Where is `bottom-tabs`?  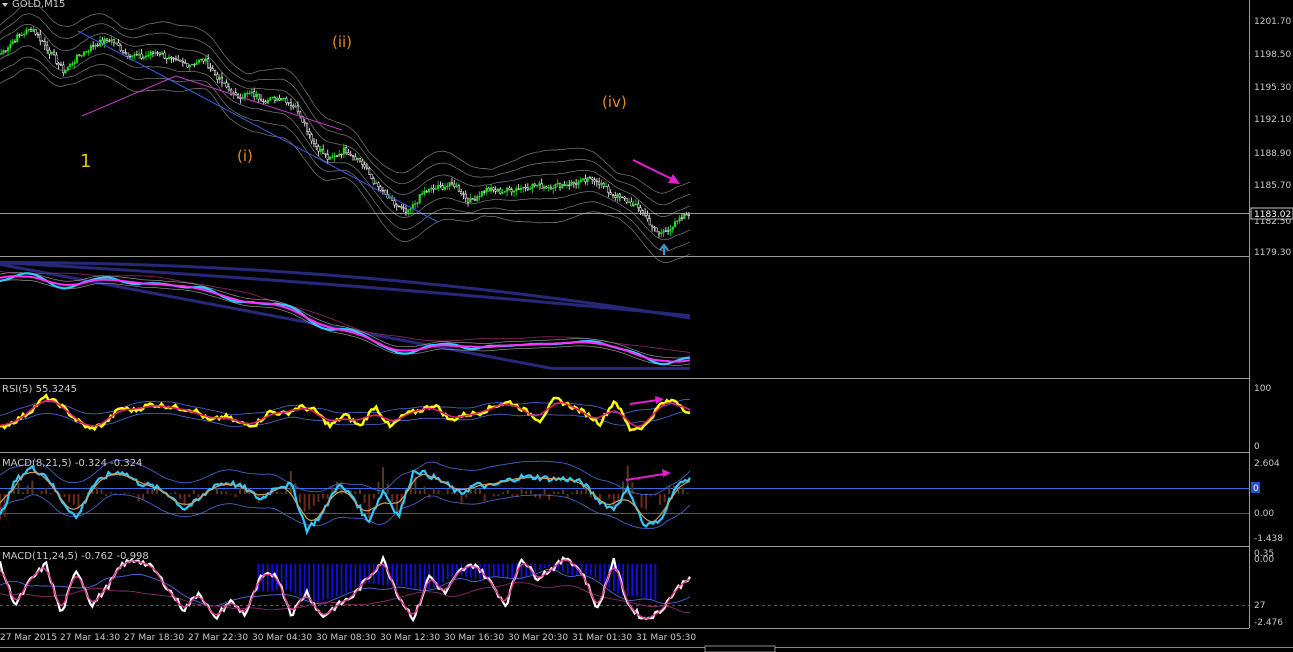 bottom-tabs is located at coordinates (646, 648).